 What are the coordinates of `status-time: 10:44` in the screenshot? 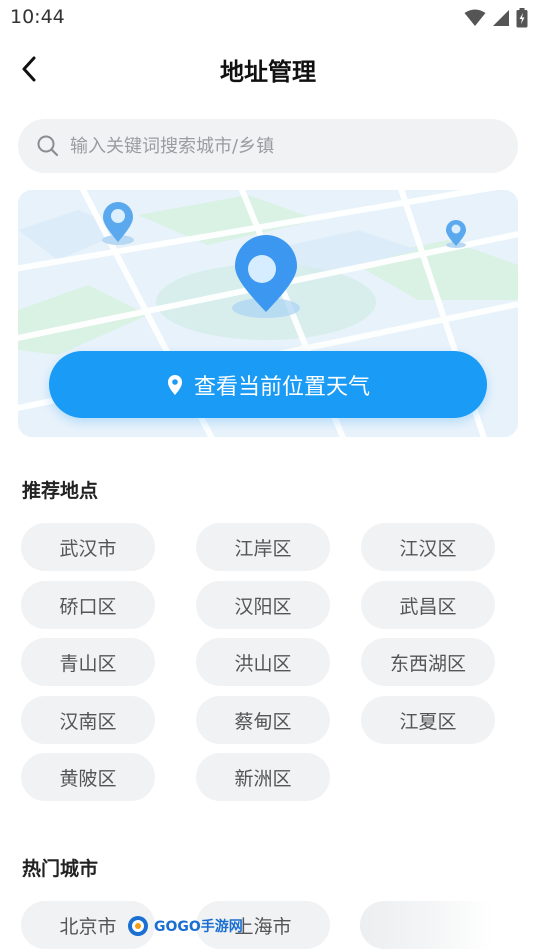 It's located at (37, 17).